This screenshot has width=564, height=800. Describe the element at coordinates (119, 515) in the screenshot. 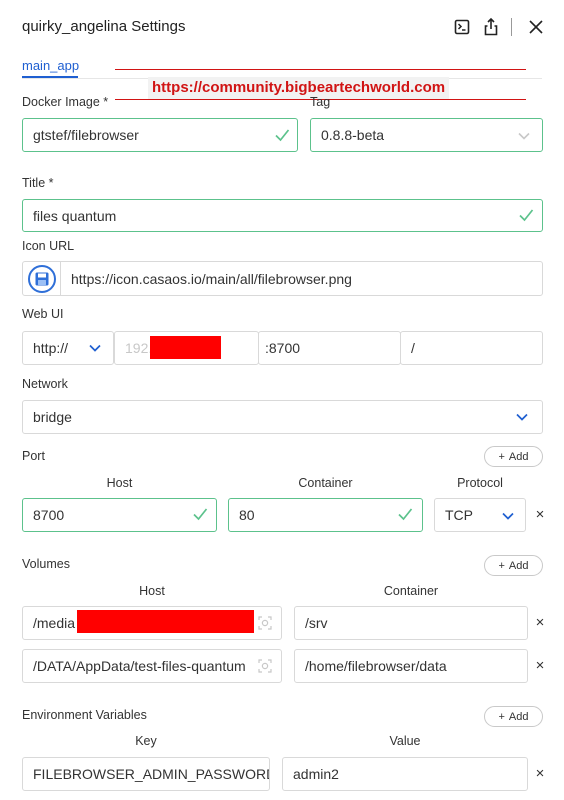

I see `port-host-input: 8700` at that location.